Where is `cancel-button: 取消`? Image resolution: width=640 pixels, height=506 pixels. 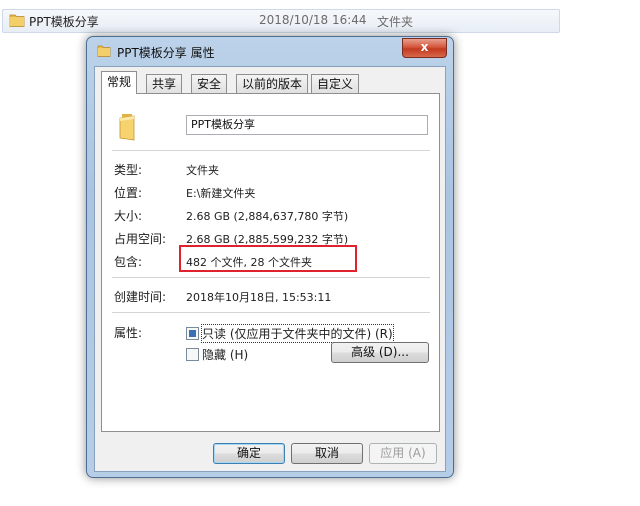
cancel-button: 取消 is located at coordinates (327, 453).